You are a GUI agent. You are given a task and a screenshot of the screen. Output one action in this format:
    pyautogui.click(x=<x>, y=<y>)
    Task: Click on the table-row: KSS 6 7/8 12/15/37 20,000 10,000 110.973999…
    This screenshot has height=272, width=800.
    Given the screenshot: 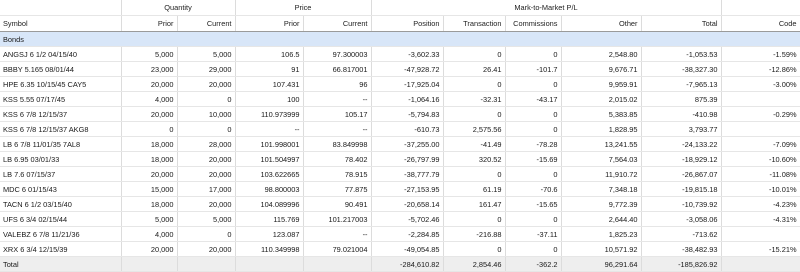 What is the action you would take?
    pyautogui.click(x=400, y=114)
    